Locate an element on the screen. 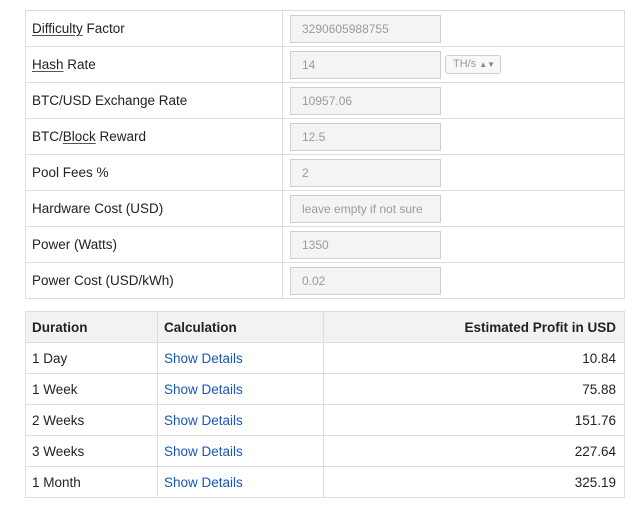 This screenshot has width=640, height=515. power-label: Power (Watts) is located at coordinates (154, 244).